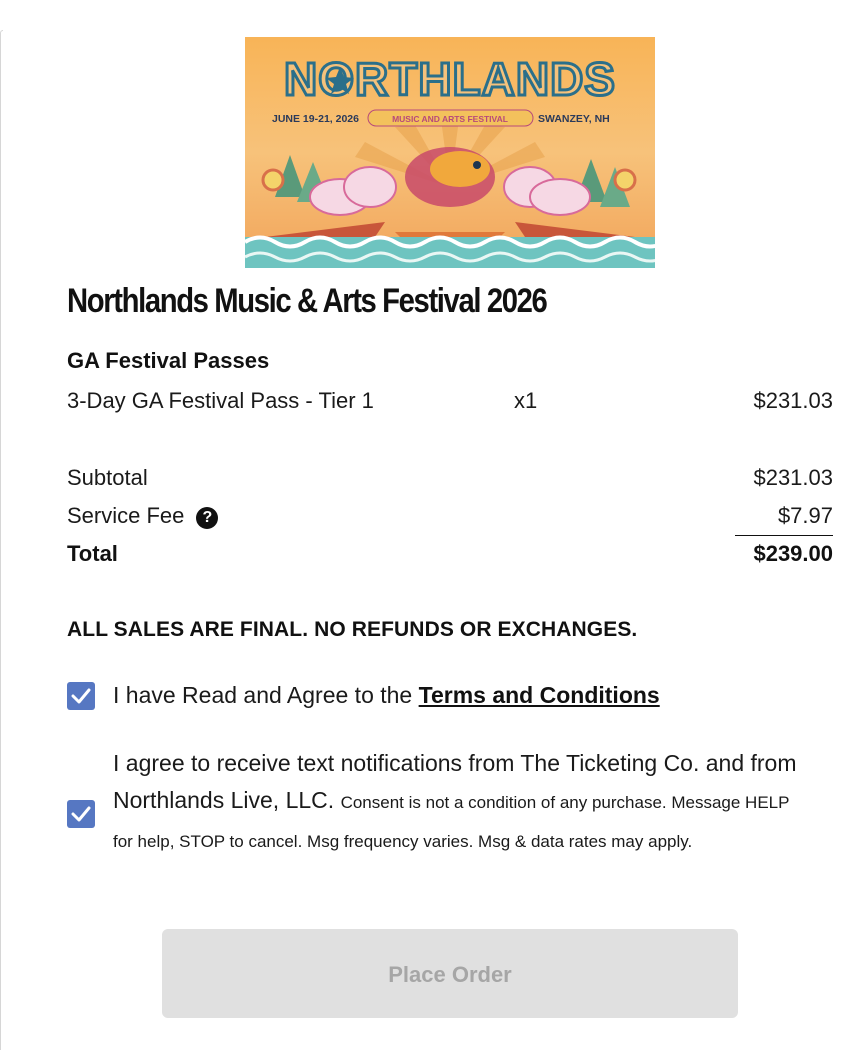 This screenshot has width=866, height=1050. I want to click on subtotal-value: $231.03, so click(793, 477).